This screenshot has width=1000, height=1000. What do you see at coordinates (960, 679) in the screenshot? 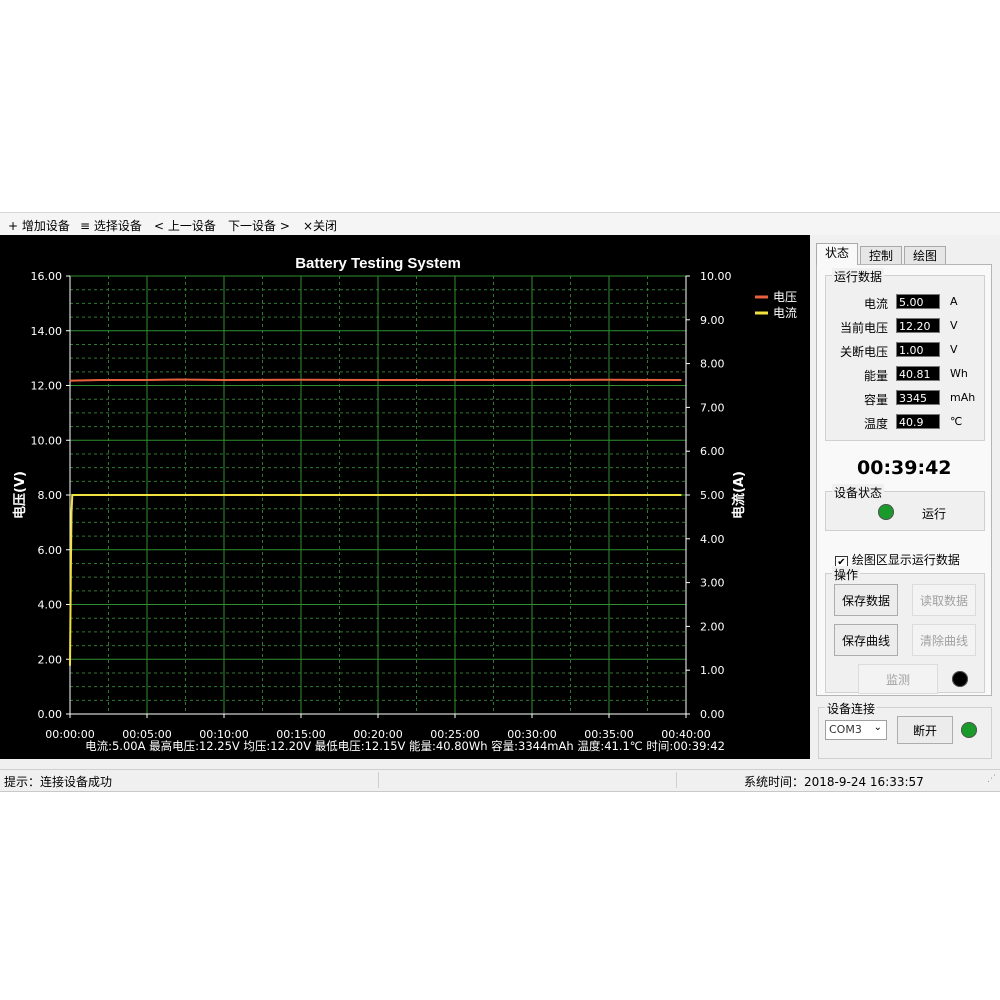
I see `monitor-led` at bounding box center [960, 679].